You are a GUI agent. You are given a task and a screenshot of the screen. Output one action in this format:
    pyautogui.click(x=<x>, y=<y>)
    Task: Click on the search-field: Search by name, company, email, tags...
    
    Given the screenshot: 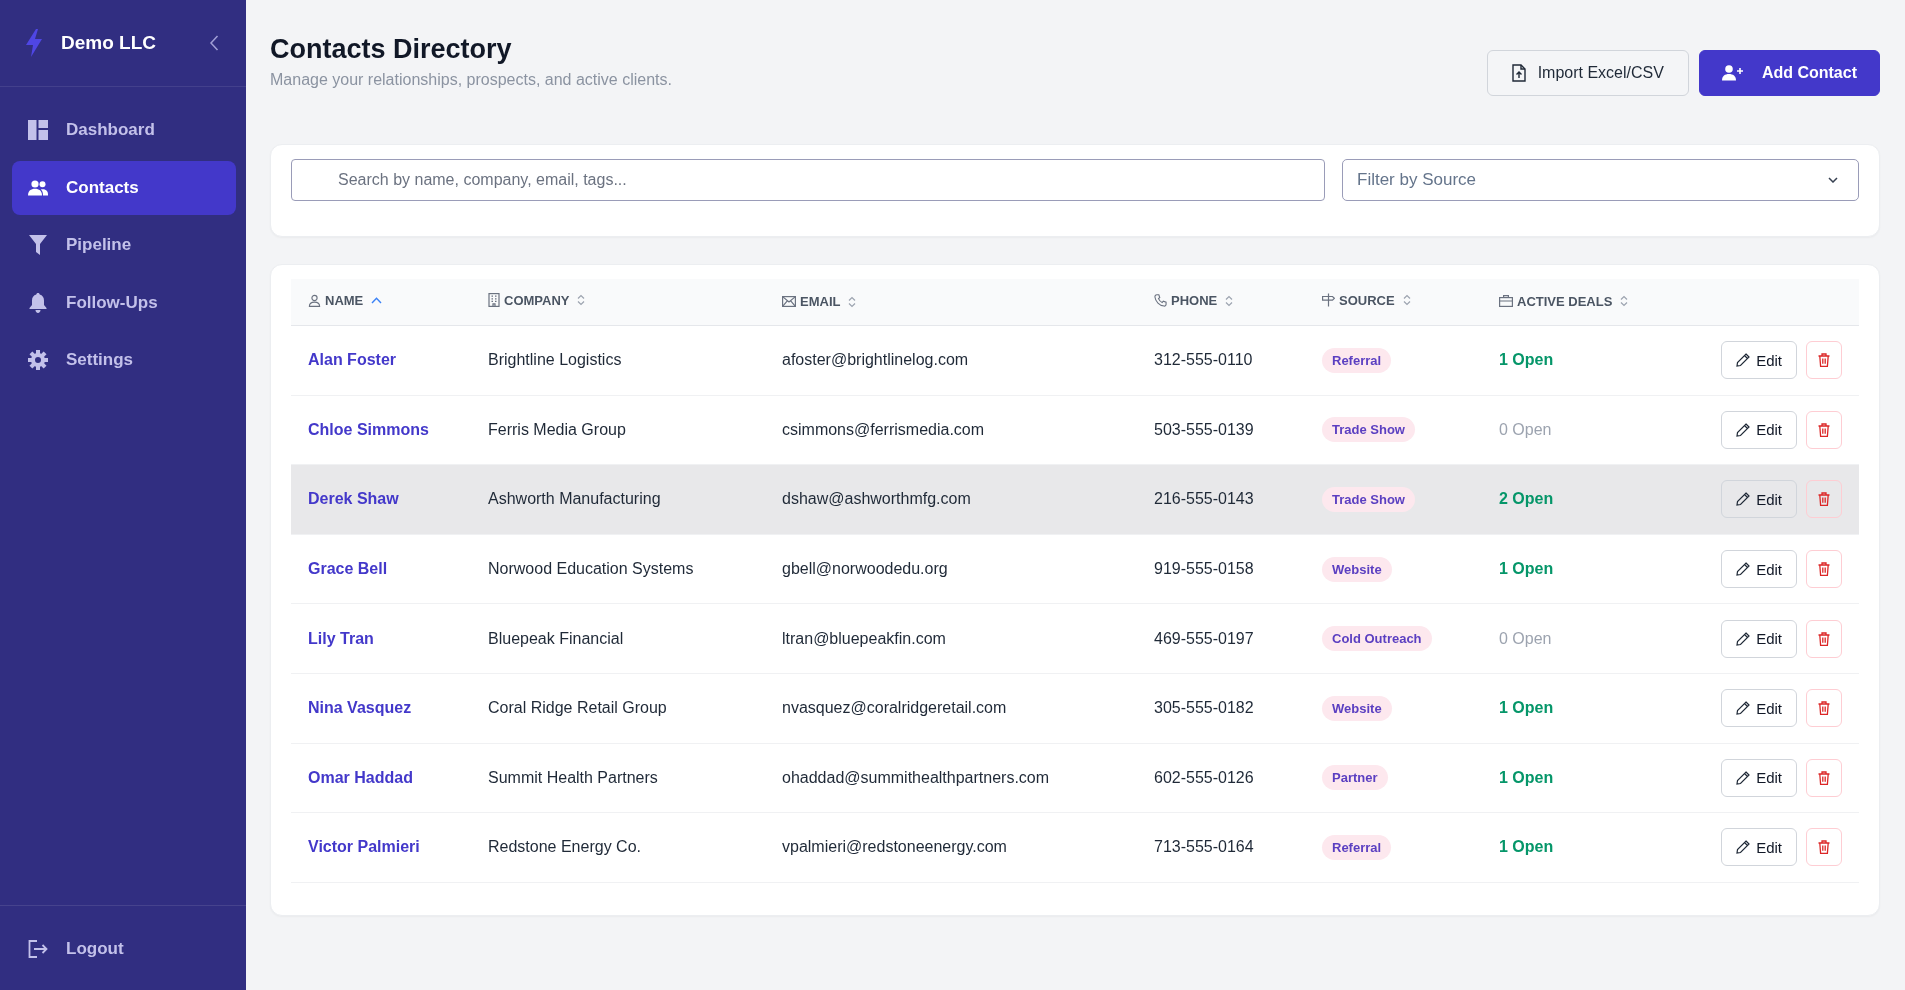 What is the action you would take?
    pyautogui.click(x=808, y=180)
    